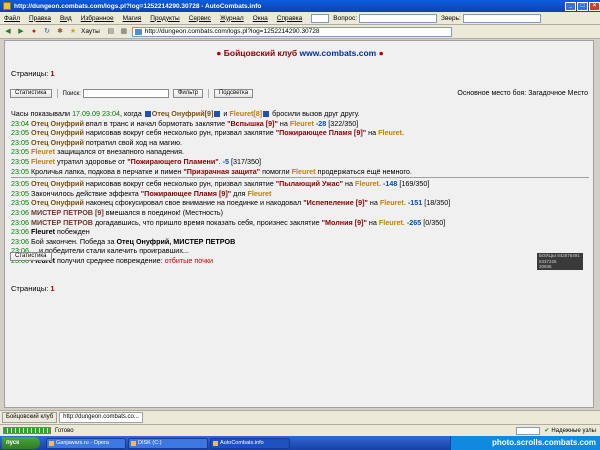  What do you see at coordinates (309, 184) in the screenshot?
I see `log-spell: "Пылающий Ужас"` at bounding box center [309, 184].